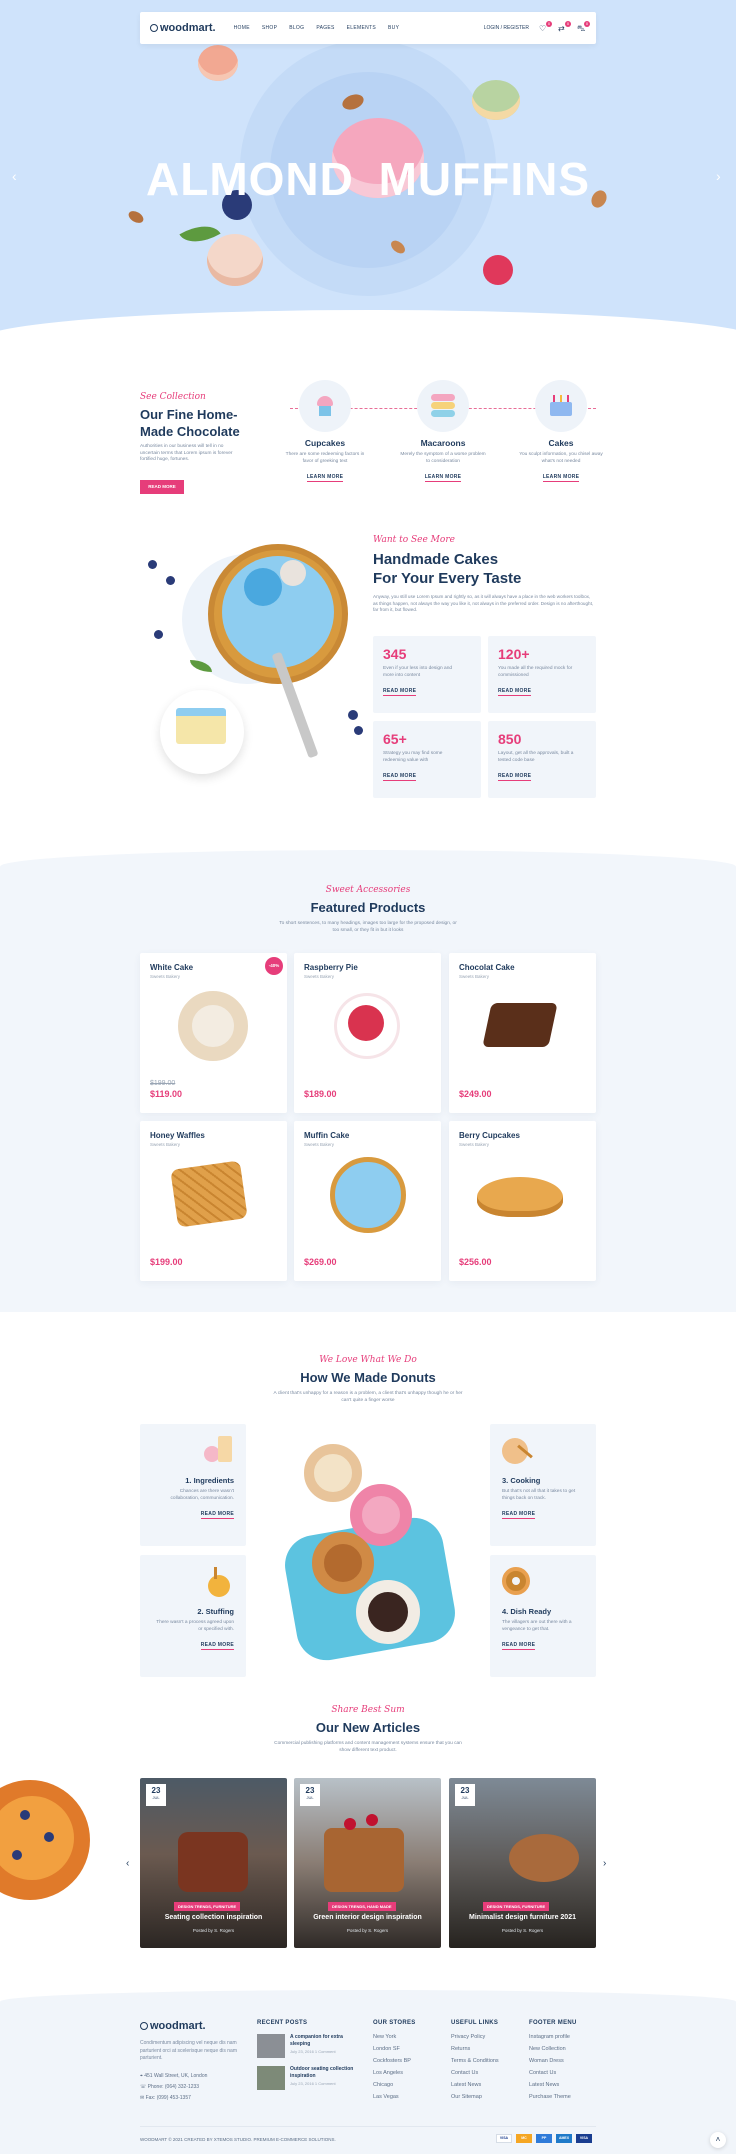  What do you see at coordinates (395, 739) in the screenshot?
I see `stat-value: 65+` at bounding box center [395, 739].